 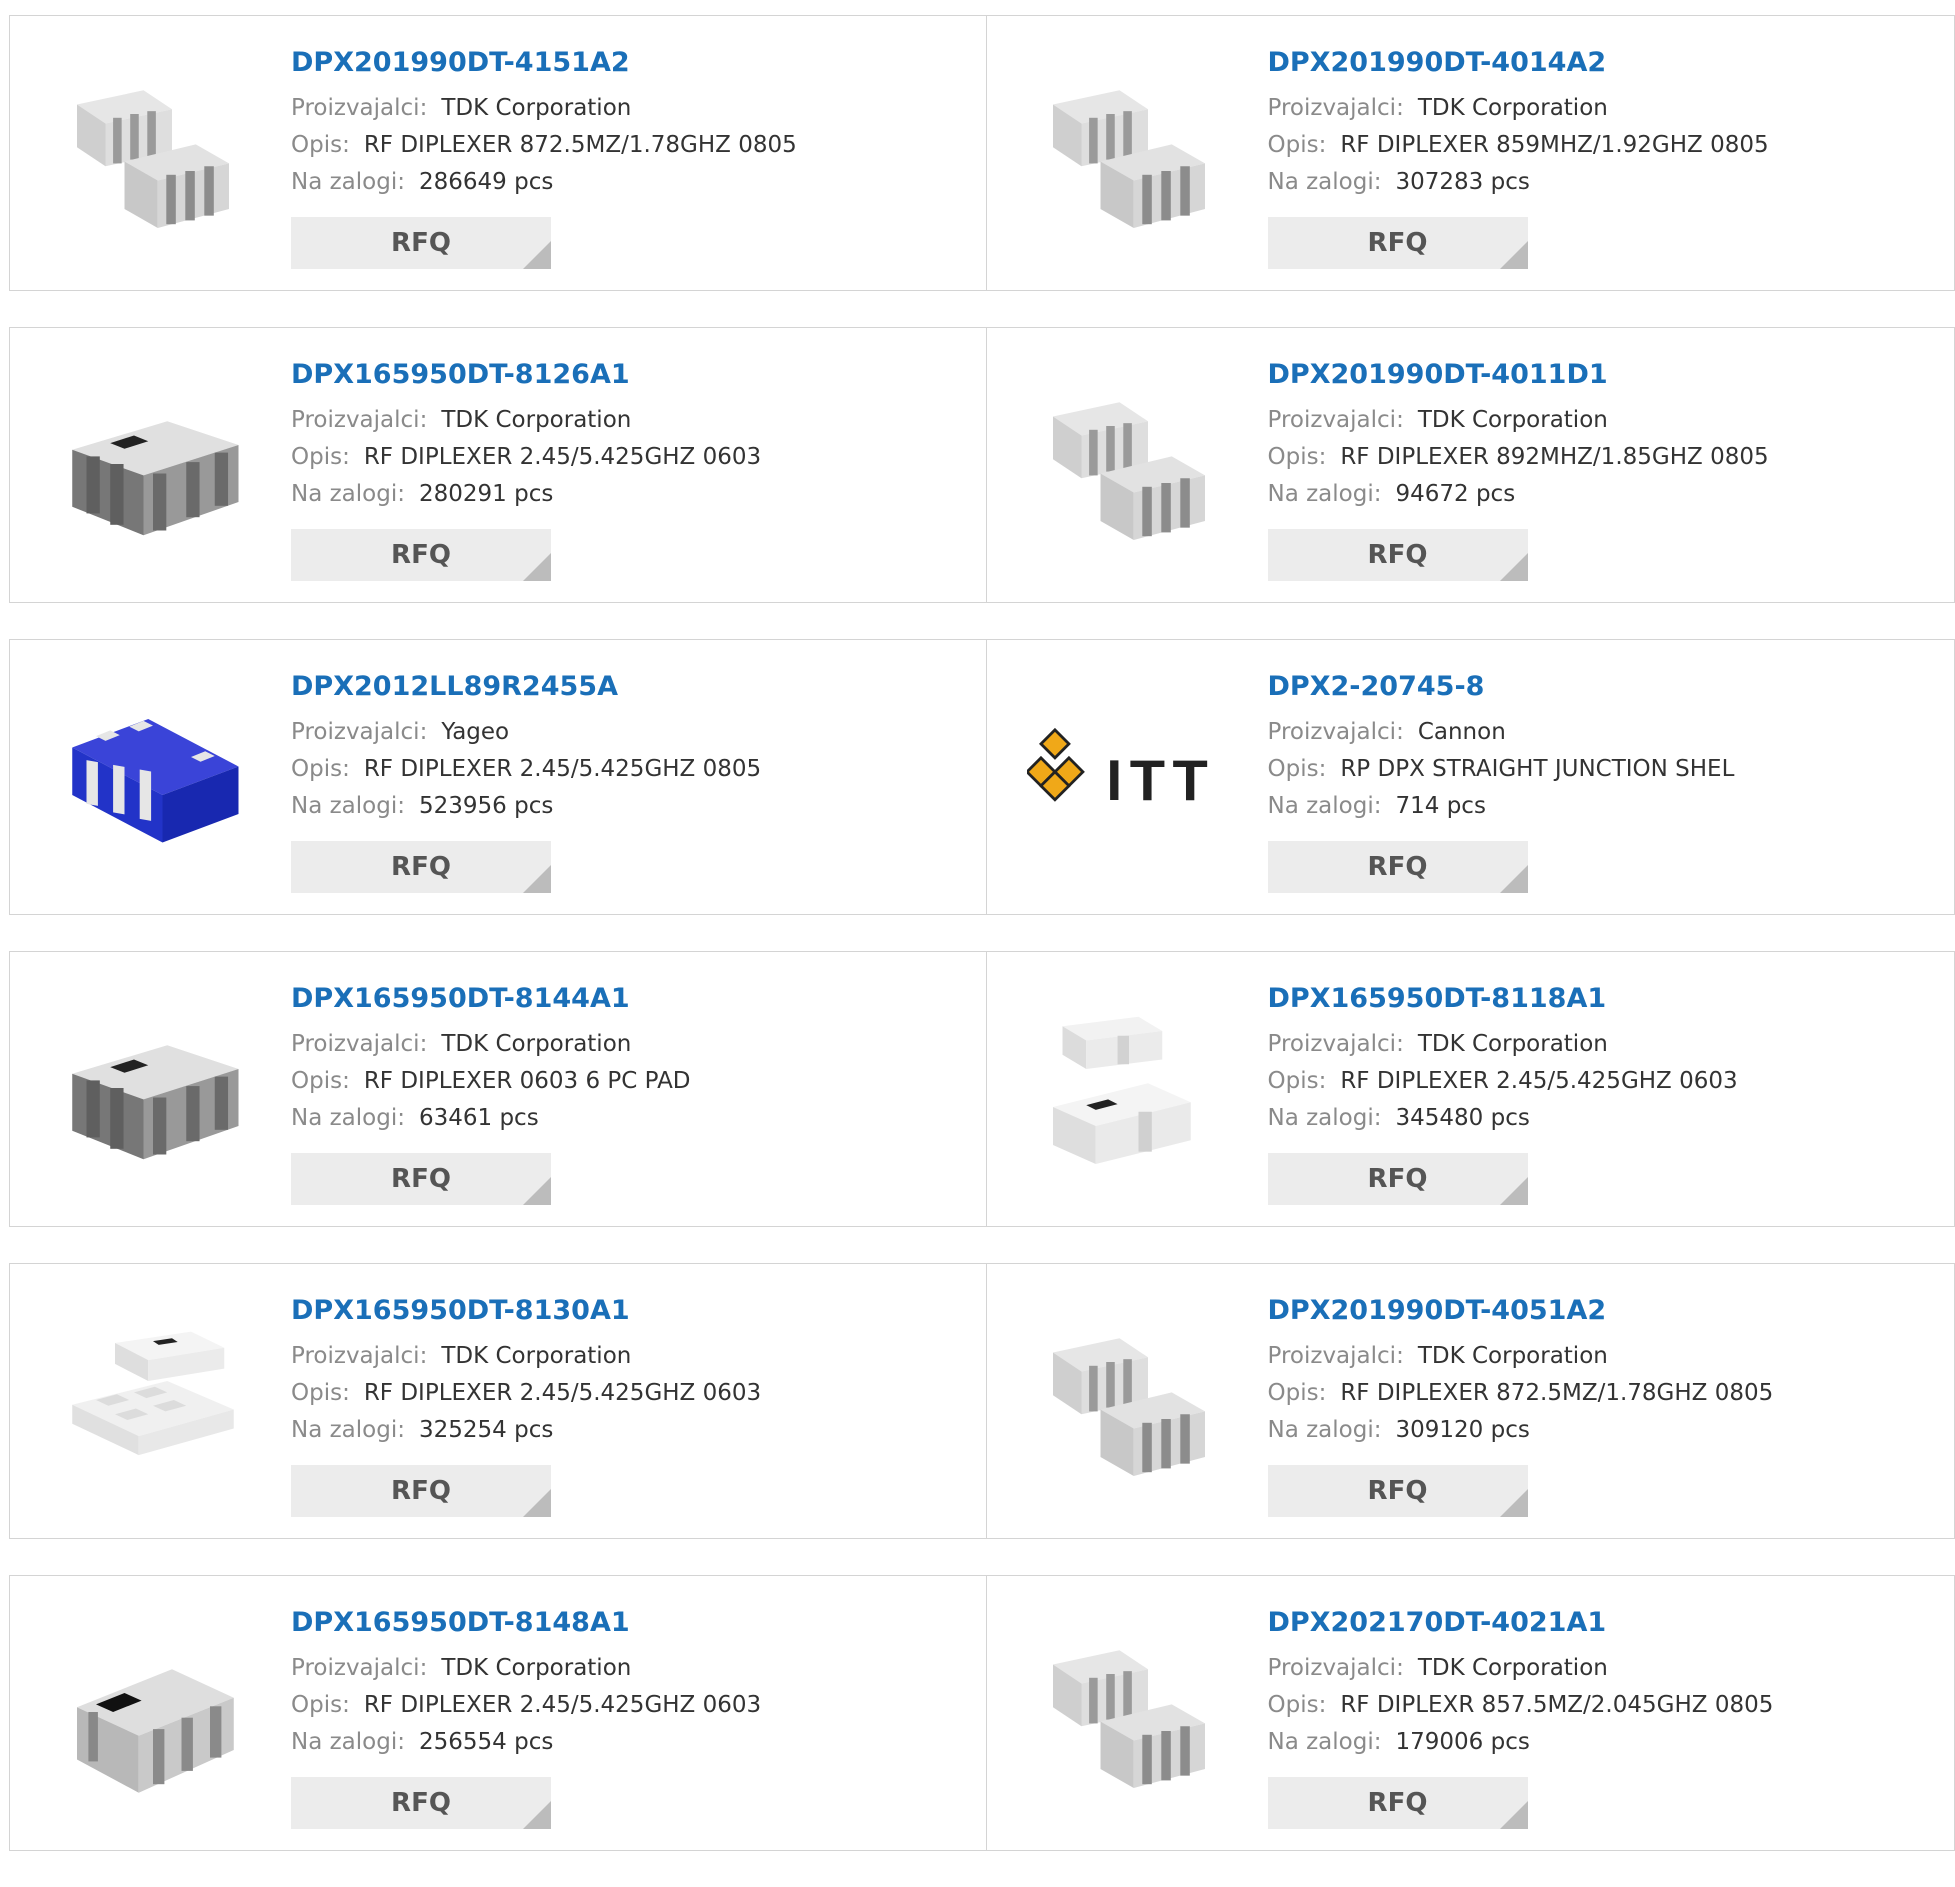 What do you see at coordinates (1521, 1623) in the screenshot?
I see `product-title-link: DPX202170DT-4021A1` at bounding box center [1521, 1623].